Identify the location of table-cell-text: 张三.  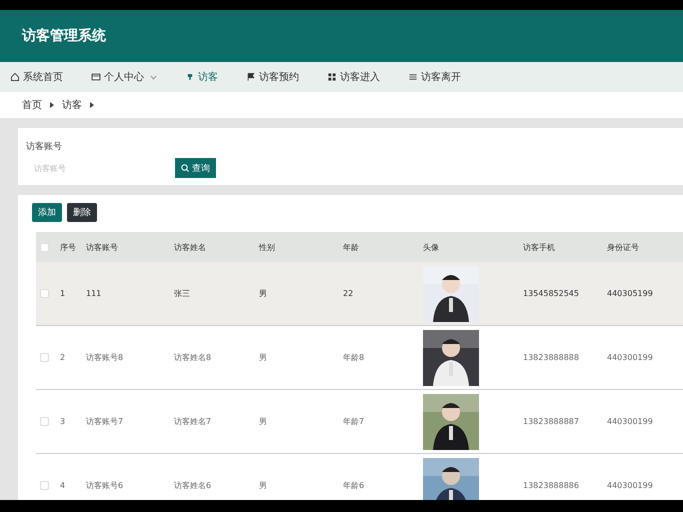
(182, 293).